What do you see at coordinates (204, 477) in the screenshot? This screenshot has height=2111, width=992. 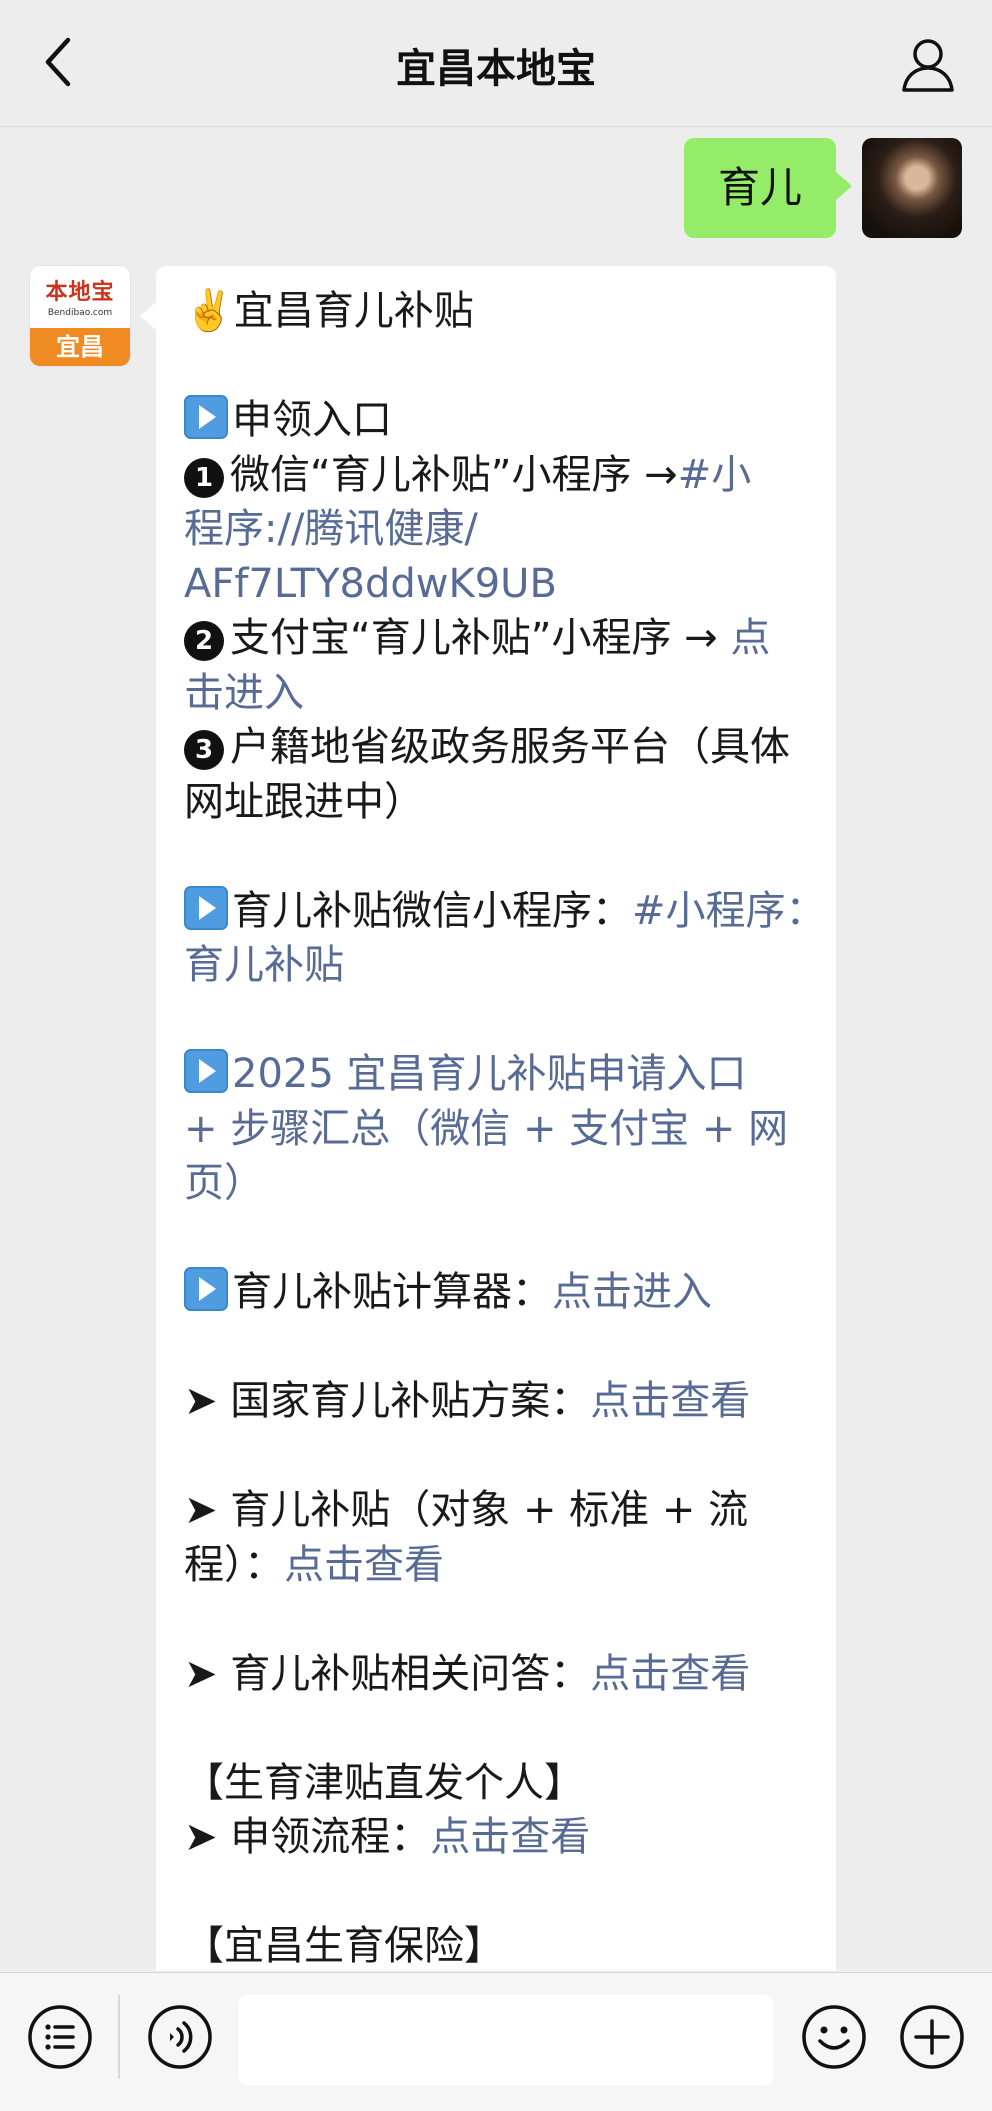 I see `number-1-icon: 1` at bounding box center [204, 477].